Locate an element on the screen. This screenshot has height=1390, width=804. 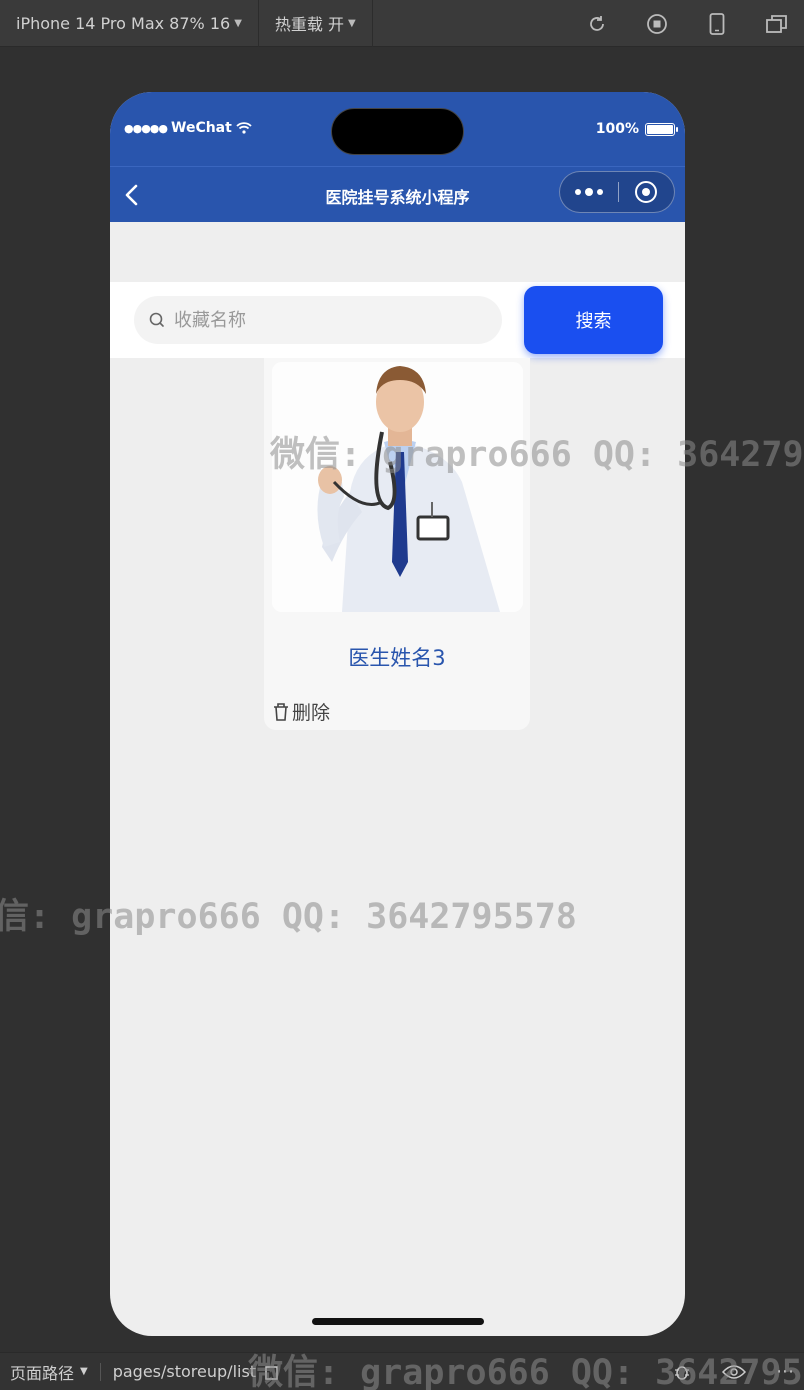
refresh-icon is located at coordinates (597, 24).